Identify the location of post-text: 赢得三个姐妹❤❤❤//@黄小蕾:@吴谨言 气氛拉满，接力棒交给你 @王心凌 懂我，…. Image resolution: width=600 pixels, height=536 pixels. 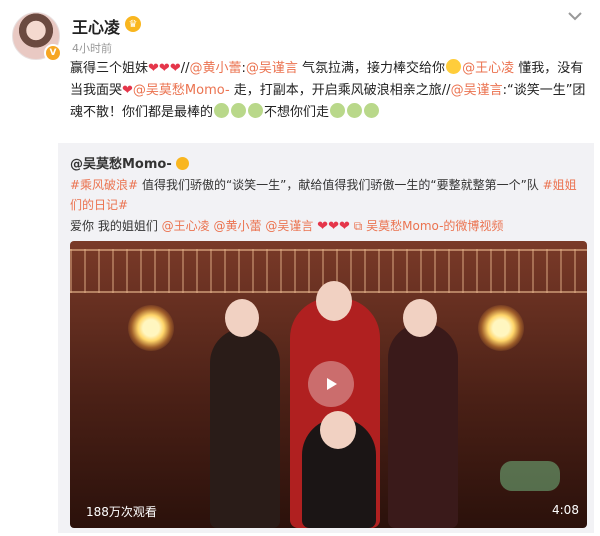
(328, 89).